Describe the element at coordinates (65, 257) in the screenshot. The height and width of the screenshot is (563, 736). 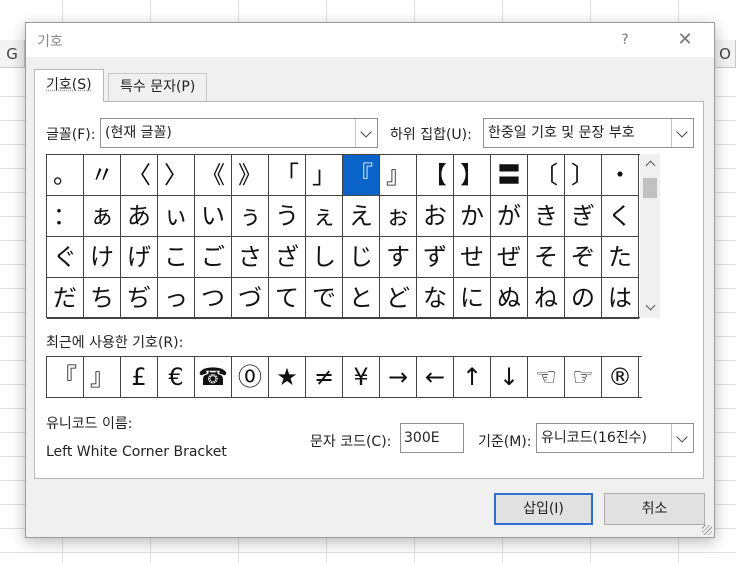
I see `symbol-cell: ぐ` at that location.